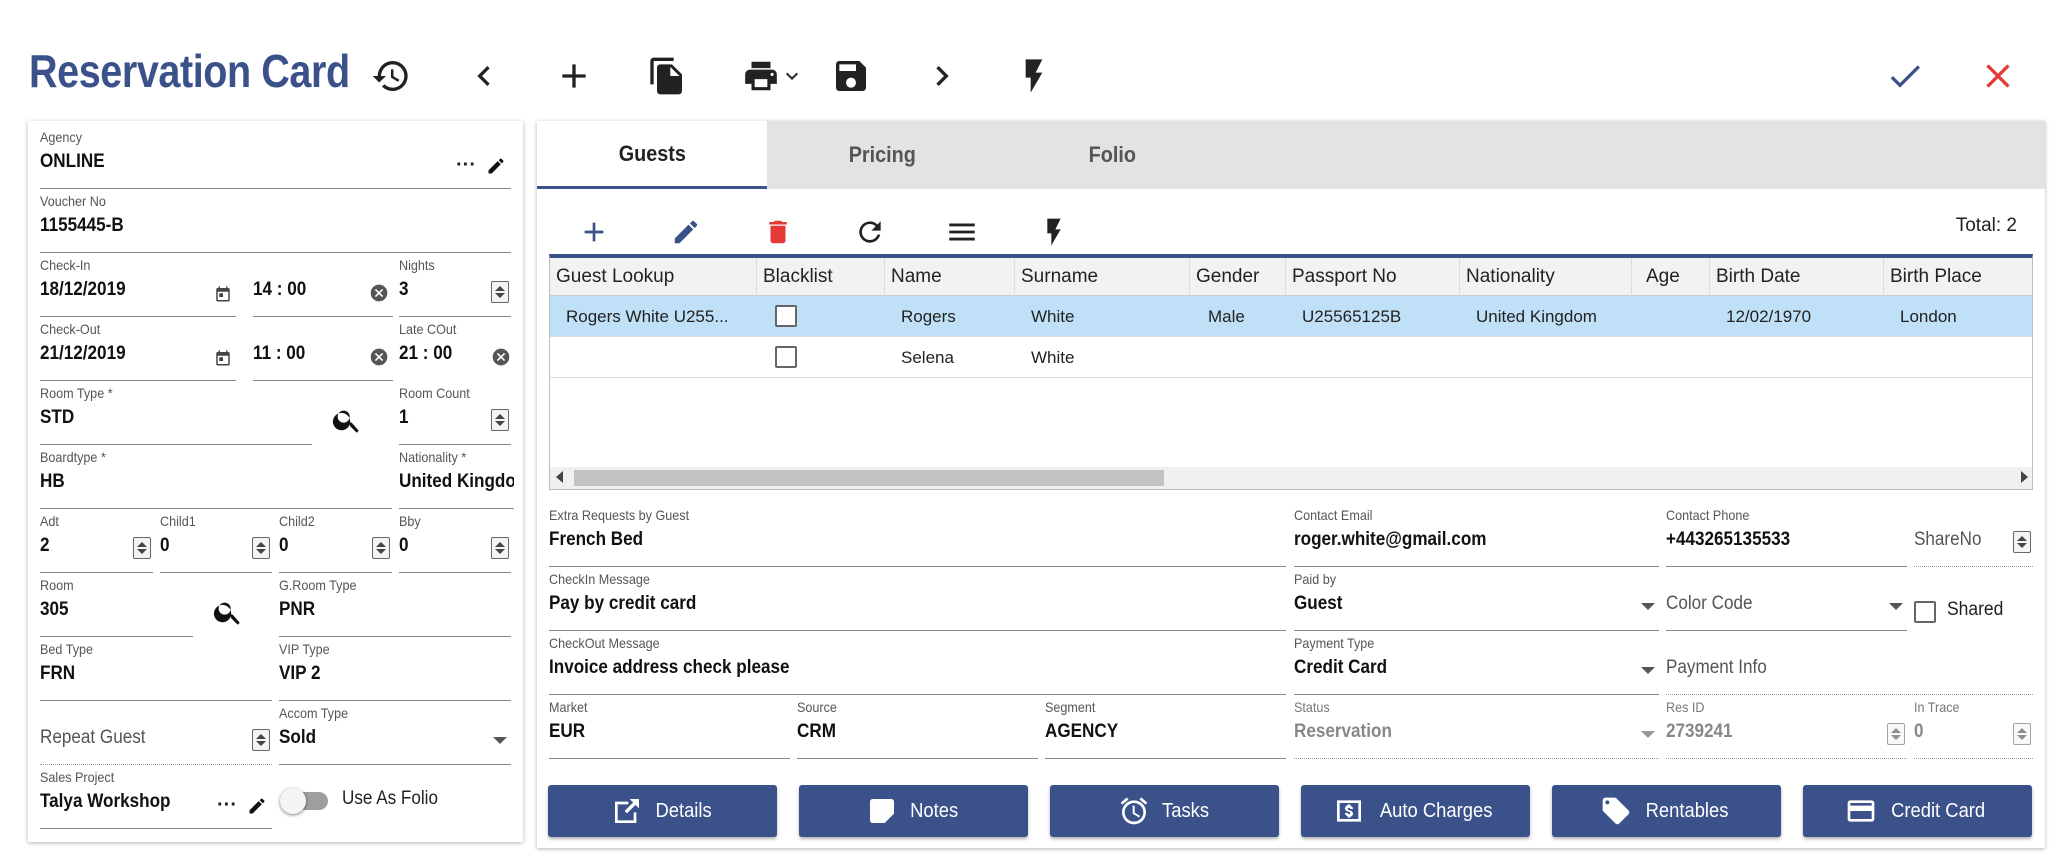  I want to click on baby-stepper, so click(500, 548).